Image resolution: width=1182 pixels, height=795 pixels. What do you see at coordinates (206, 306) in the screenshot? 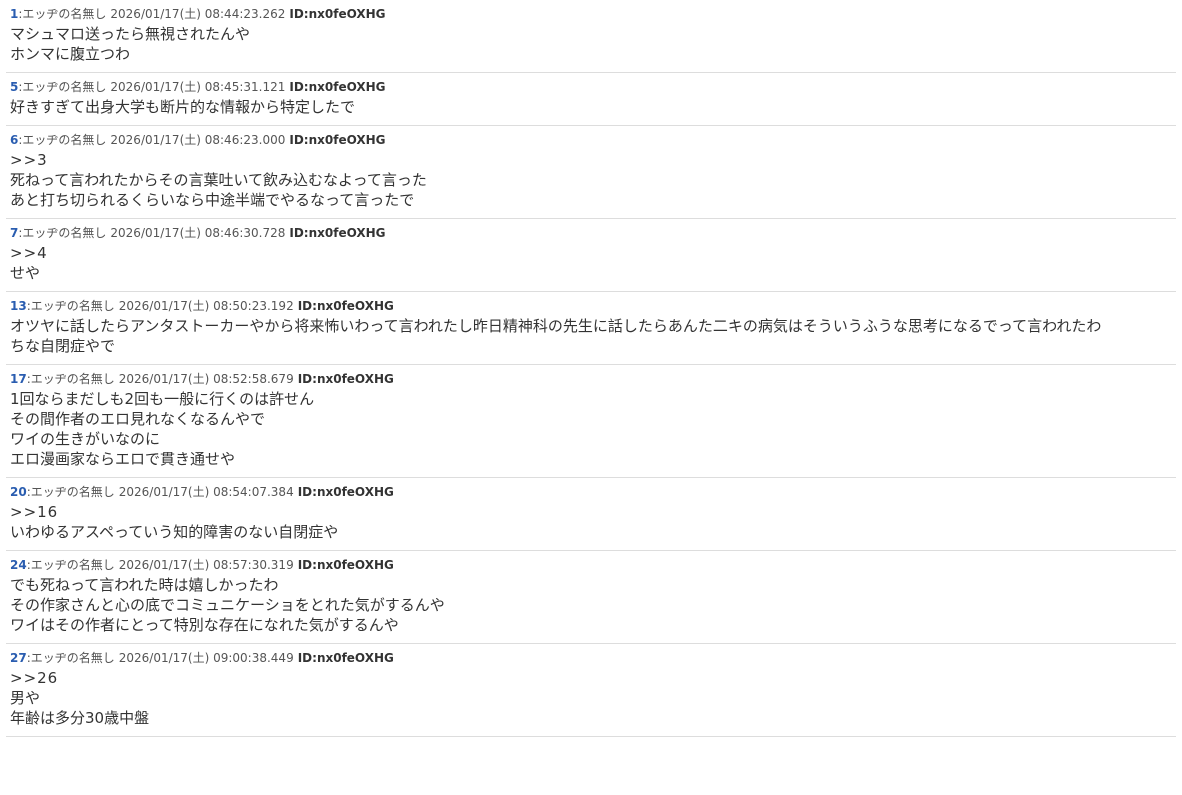
I see `post-timestamp: 2026/01/17(土) 08:50:23.192` at bounding box center [206, 306].